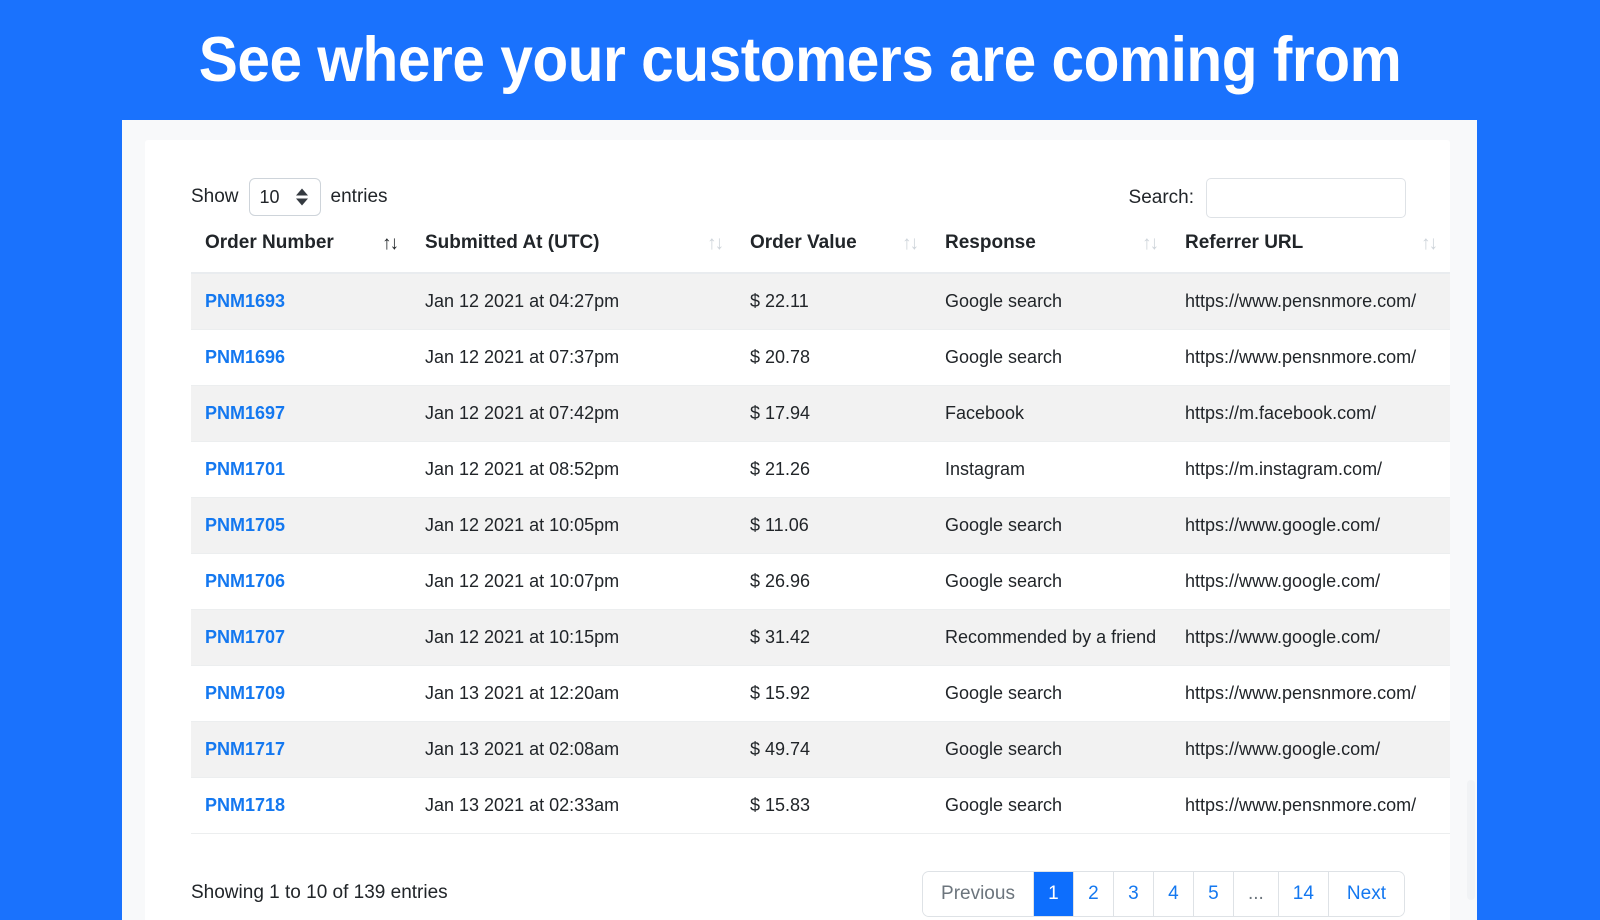  Describe the element at coordinates (990, 242) in the screenshot. I see `column-label: Response` at that location.